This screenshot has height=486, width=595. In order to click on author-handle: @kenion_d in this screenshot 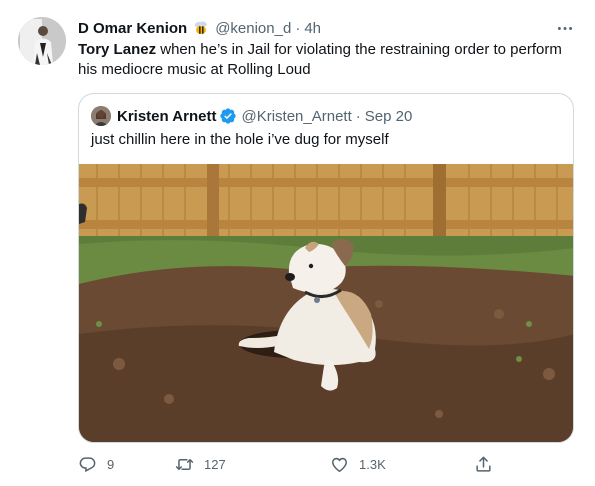, I will do `click(253, 28)`.